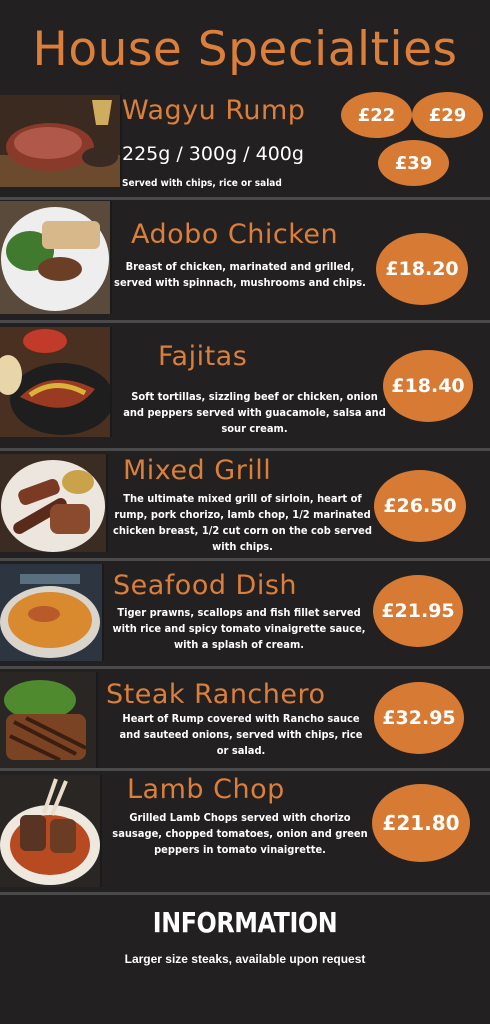 Image resolution: width=490 pixels, height=1024 pixels. What do you see at coordinates (205, 585) in the screenshot?
I see `dish-name: Seafood Dish` at bounding box center [205, 585].